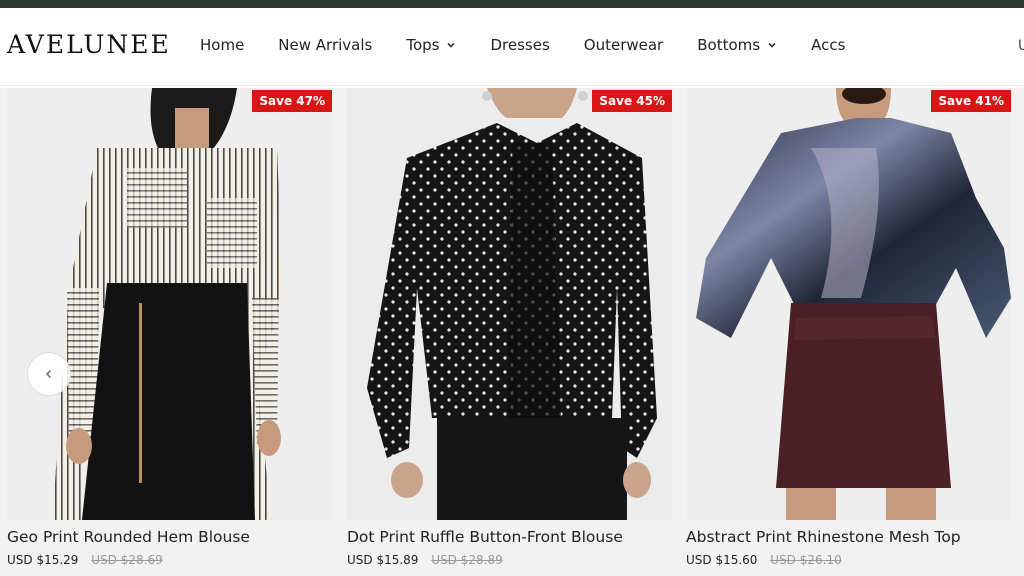 The height and width of the screenshot is (576, 1024). What do you see at coordinates (729, 45) in the screenshot?
I see `nav-label: Bottoms` at bounding box center [729, 45].